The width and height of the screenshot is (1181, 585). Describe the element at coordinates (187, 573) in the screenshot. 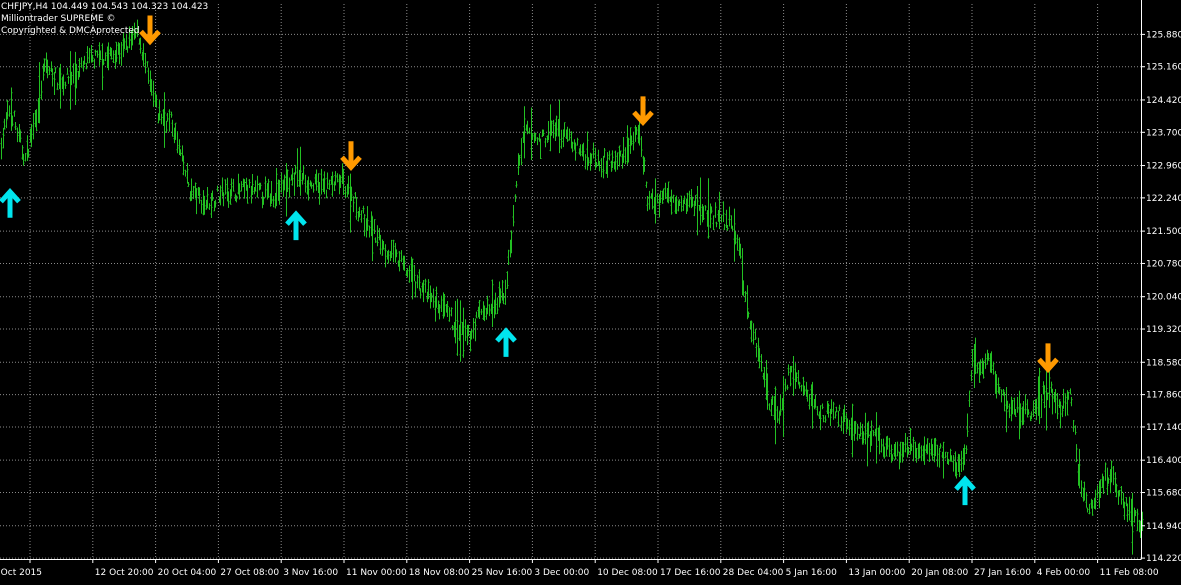

I see `x-tick-label: 20 Oct 04:00` at that location.